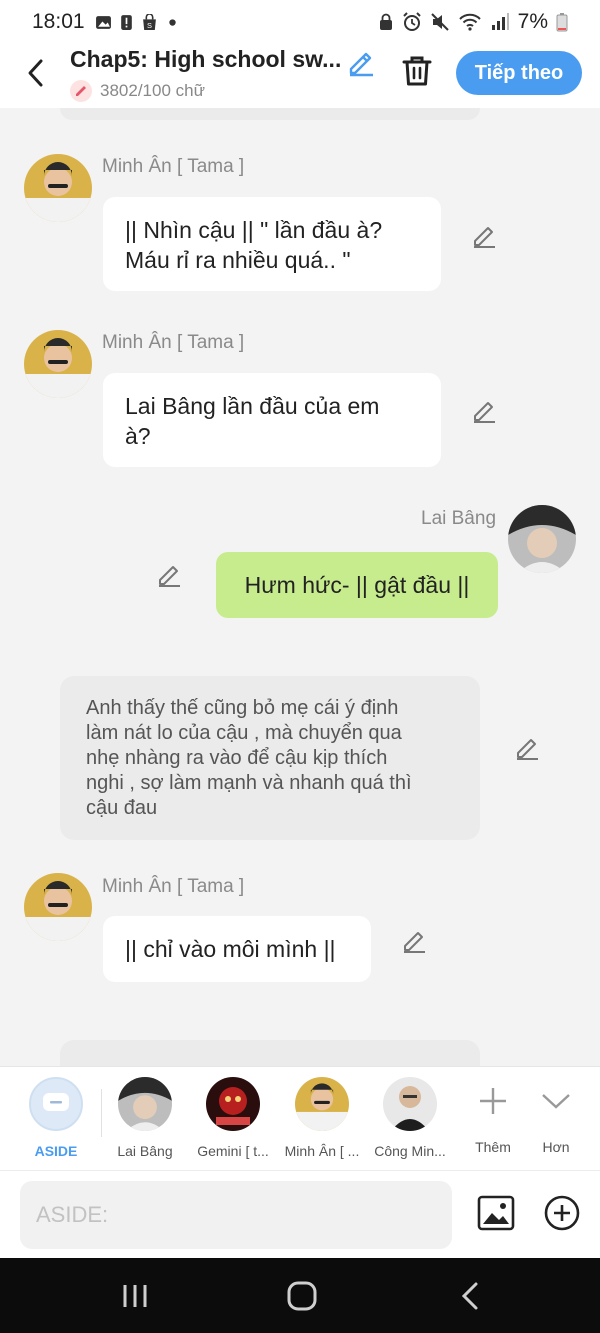 This screenshot has width=600, height=1333. I want to click on battery-icon, so click(562, 22).